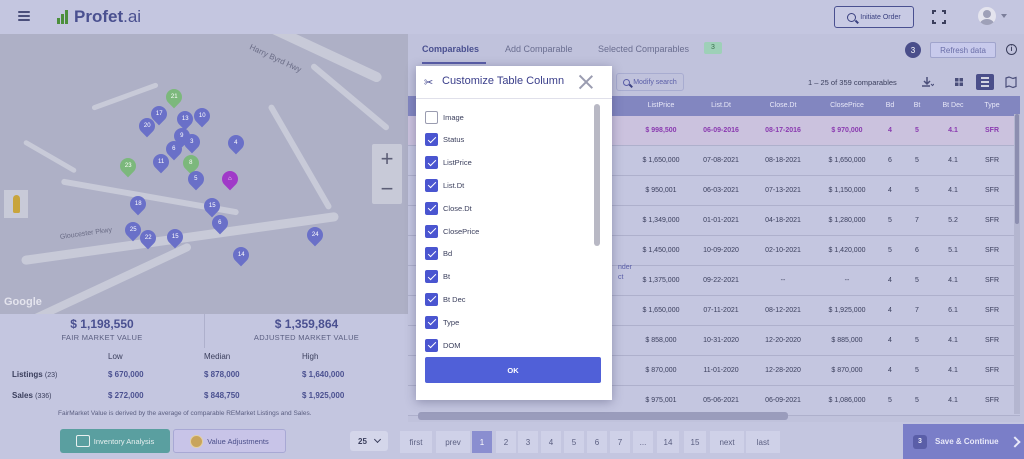 The height and width of the screenshot is (459, 1024). I want to click on fair-market-value: $ 1,198,550 FAIR MARKET VALUE, so click(102, 331).